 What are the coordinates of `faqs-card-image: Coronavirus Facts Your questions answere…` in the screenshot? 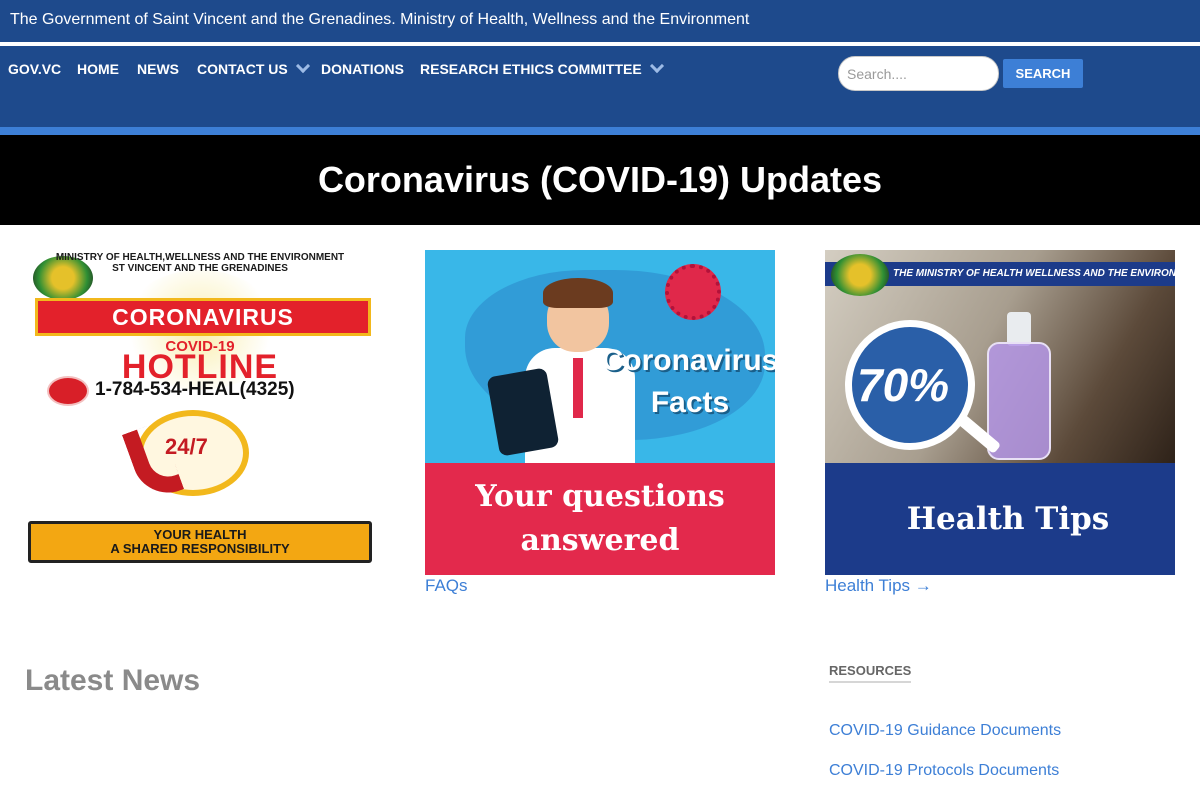 It's located at (600, 412).